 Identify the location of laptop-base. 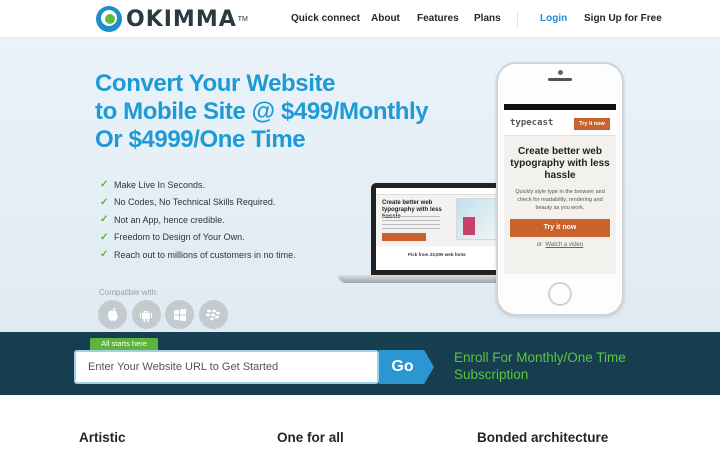
(426, 279).